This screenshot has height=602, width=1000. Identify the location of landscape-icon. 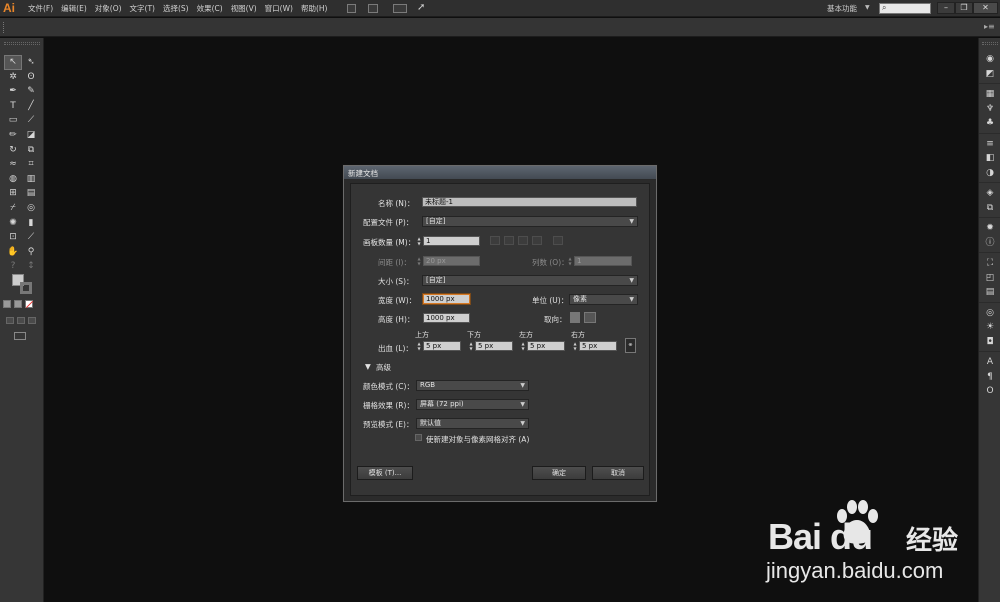
(590, 317).